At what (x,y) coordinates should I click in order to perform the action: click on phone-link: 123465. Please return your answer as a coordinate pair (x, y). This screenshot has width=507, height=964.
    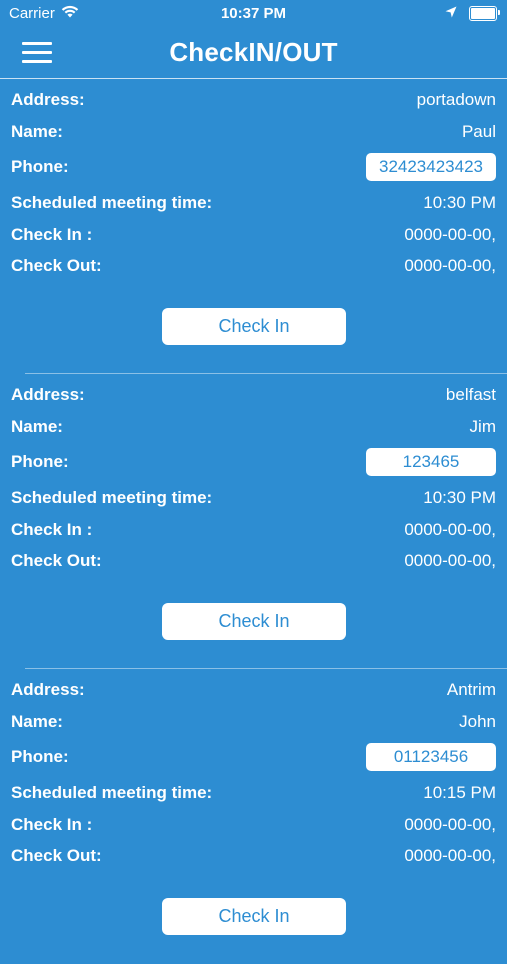
    Looking at the image, I should click on (431, 462).